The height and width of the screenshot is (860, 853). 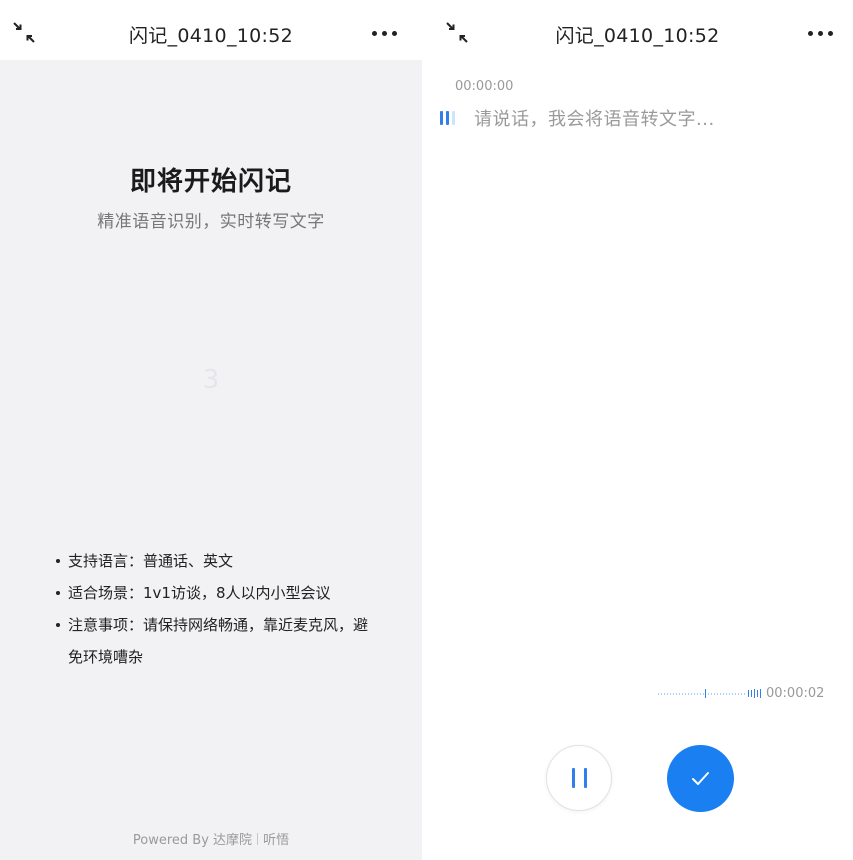 I want to click on tip-item: 注意事项：请保持网络畅通，靠近麦克风，避免环境嘈杂, so click(x=212, y=641).